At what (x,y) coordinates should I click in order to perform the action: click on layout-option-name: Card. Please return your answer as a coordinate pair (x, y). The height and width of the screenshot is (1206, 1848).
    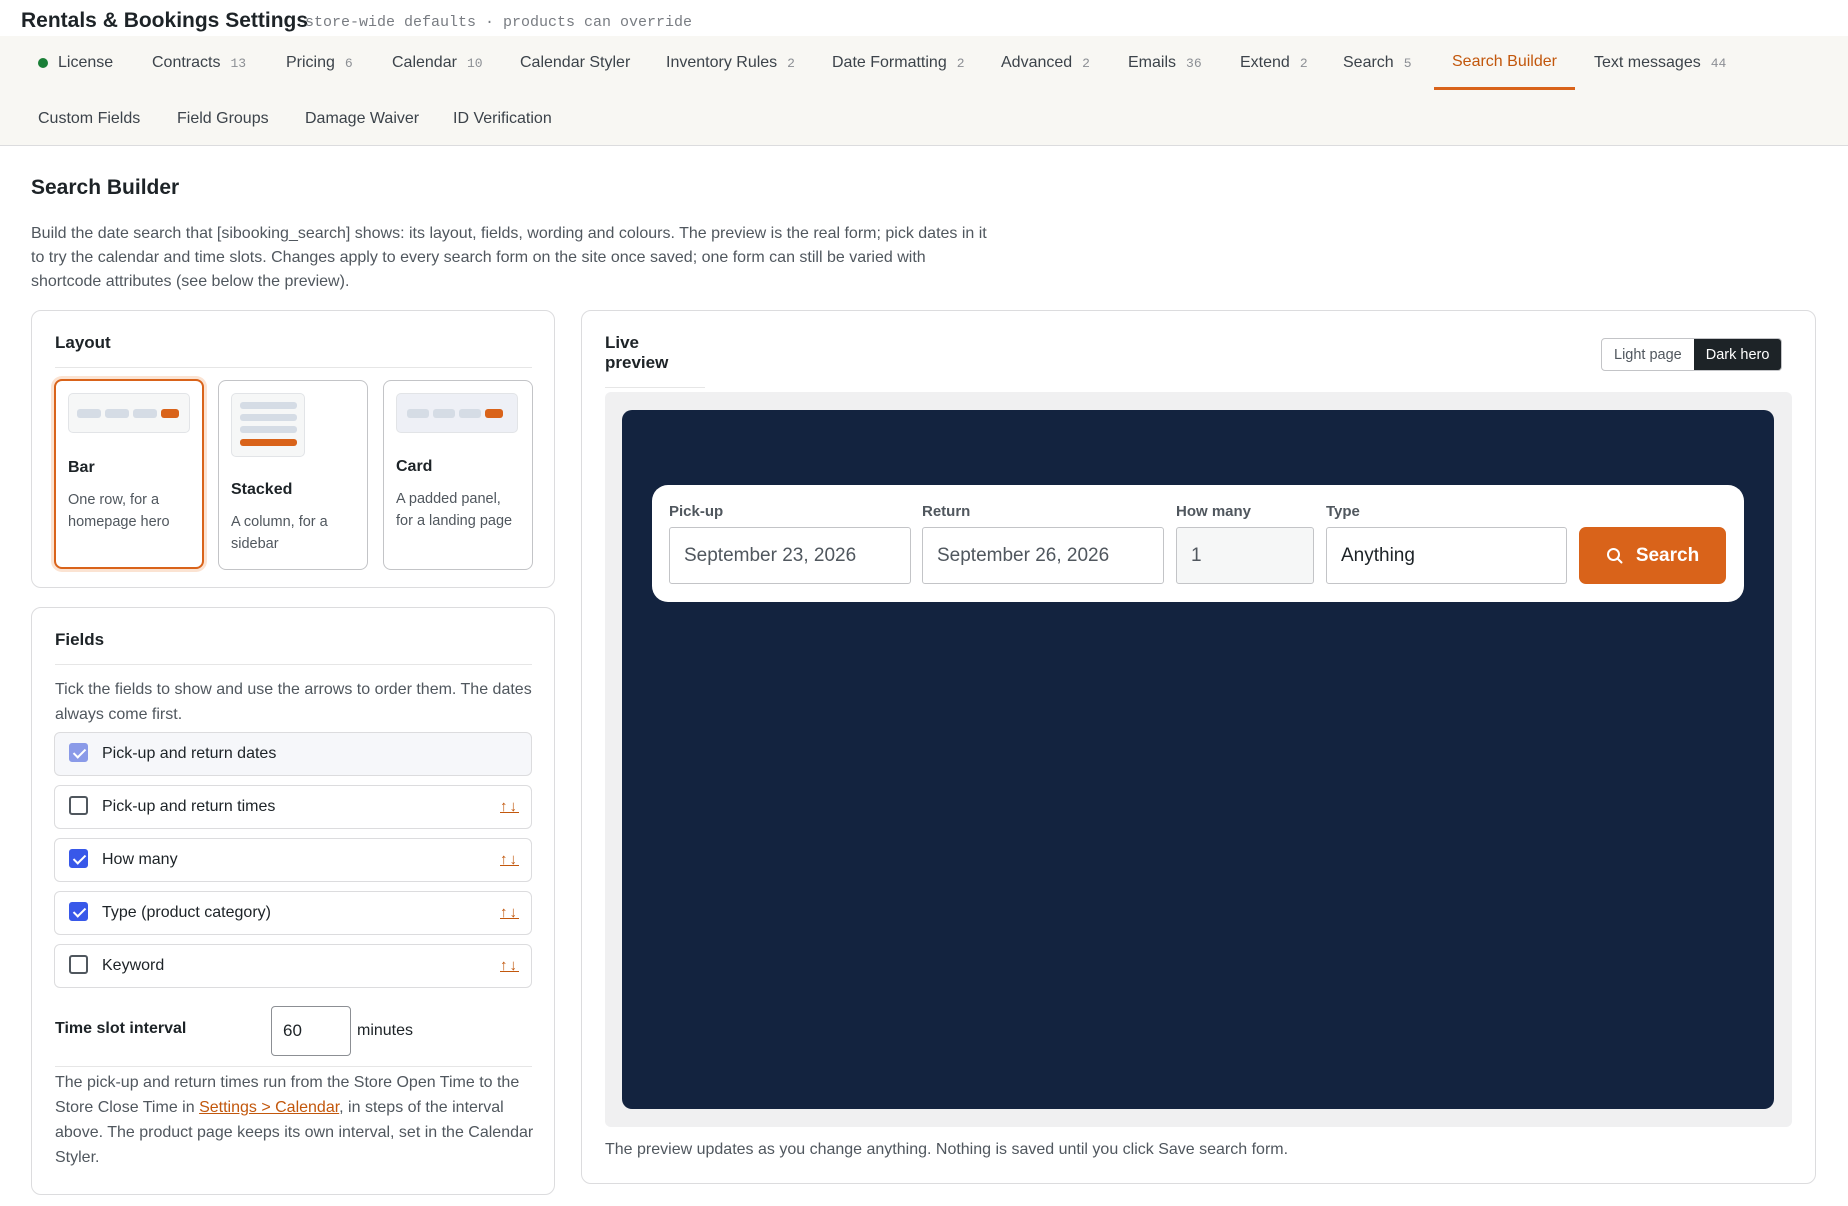
    Looking at the image, I should click on (414, 466).